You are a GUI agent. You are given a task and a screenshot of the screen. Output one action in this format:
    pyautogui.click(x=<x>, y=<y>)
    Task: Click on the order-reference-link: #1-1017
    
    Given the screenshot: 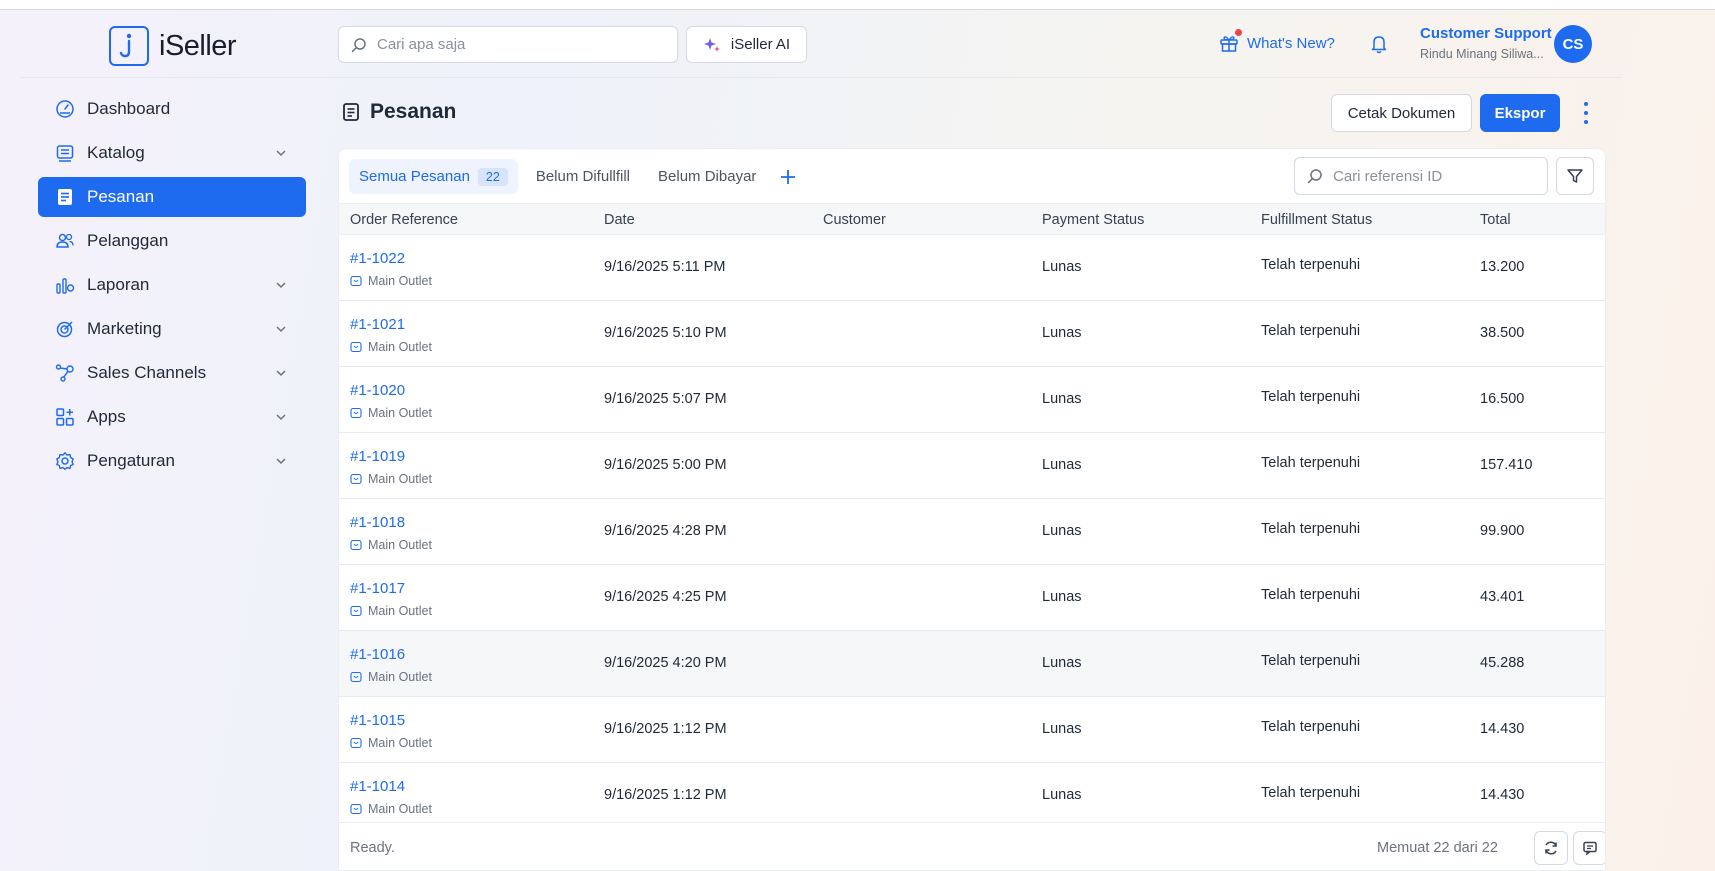 What is the action you would take?
    pyautogui.click(x=377, y=588)
    